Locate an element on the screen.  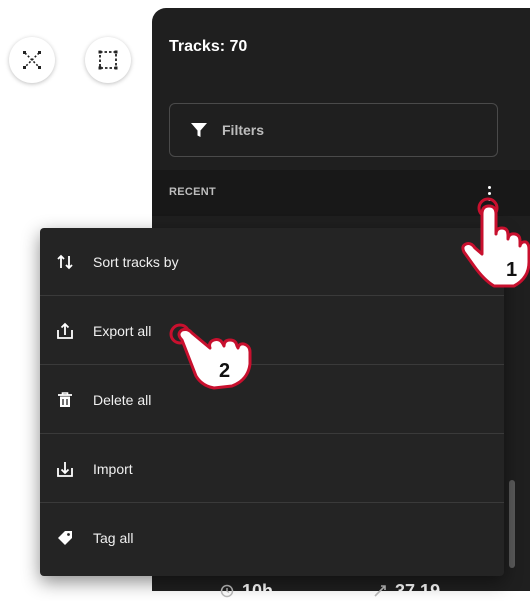
distance-value: 37.19 is located at coordinates (418, 591).